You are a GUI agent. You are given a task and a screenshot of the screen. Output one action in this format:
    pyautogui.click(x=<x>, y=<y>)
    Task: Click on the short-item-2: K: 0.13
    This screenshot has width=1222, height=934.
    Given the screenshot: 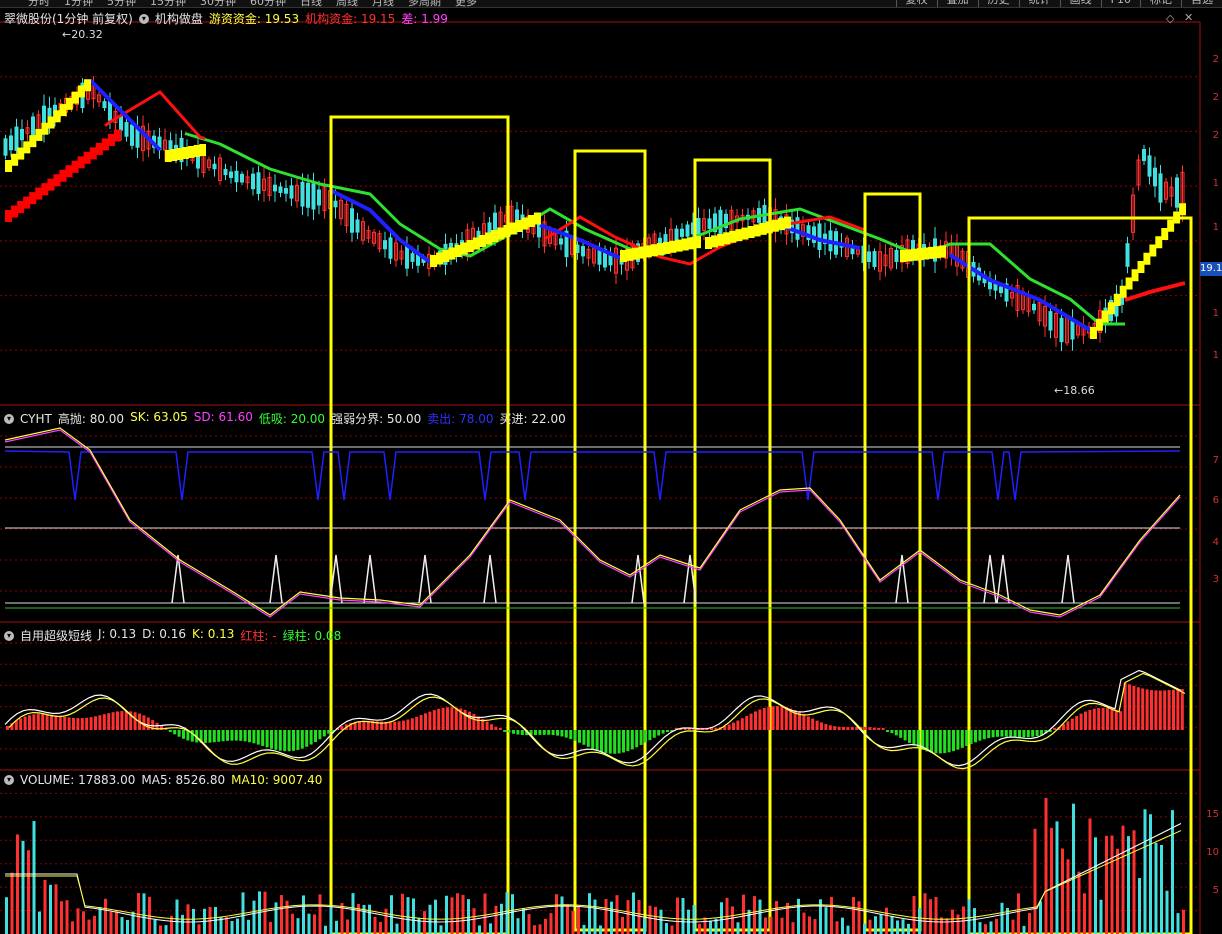 What is the action you would take?
    pyautogui.click(x=213, y=634)
    